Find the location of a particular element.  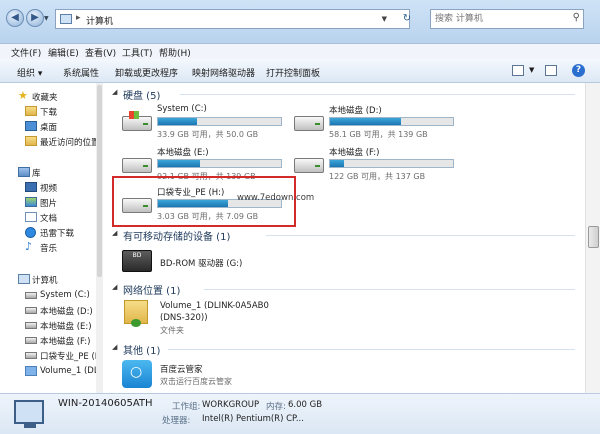

thunder-icon is located at coordinates (30, 232).